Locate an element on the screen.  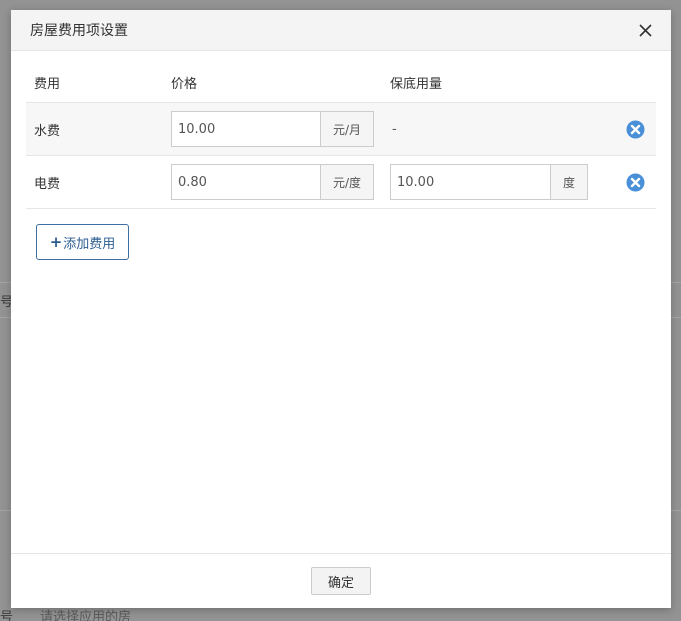
table-header: 费用 价格 保底用量 is located at coordinates (341, 88).